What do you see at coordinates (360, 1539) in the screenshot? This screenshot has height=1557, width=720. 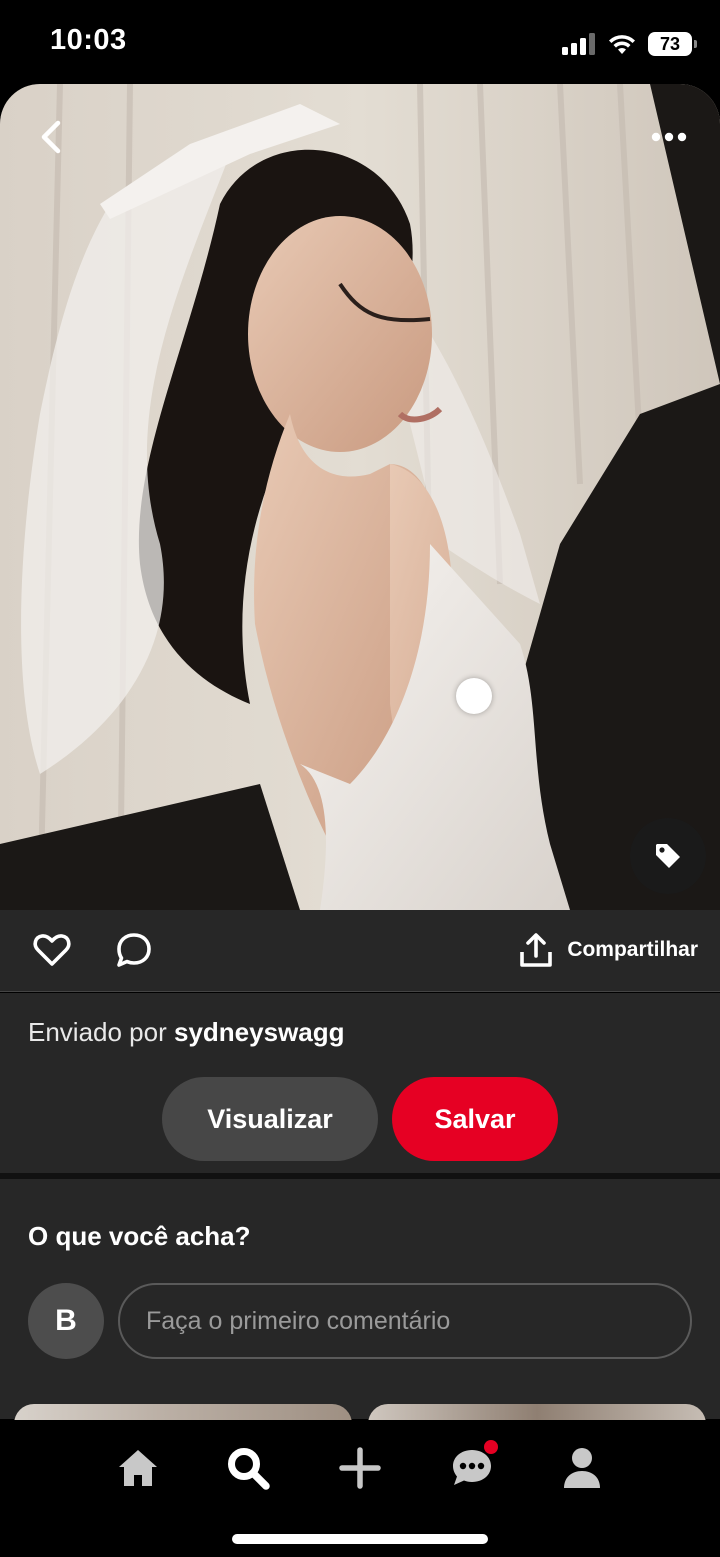 I see `home-indicator` at bounding box center [360, 1539].